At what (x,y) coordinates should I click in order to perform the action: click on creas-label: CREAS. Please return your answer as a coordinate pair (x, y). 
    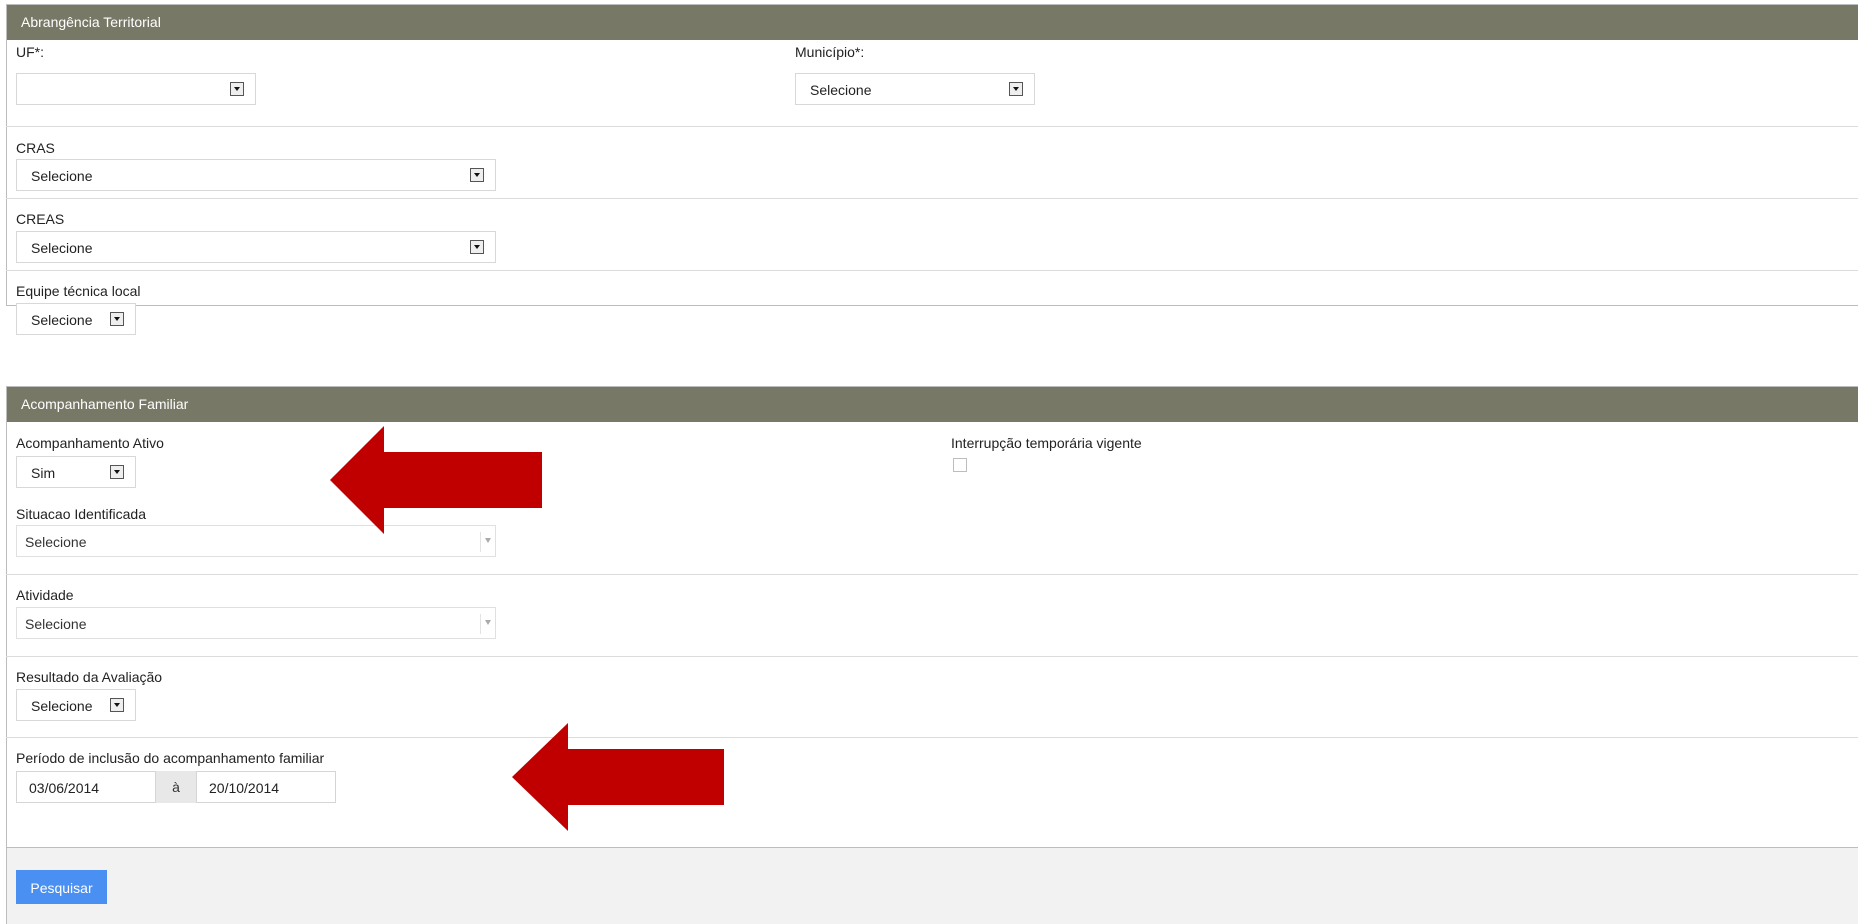
    Looking at the image, I should click on (40, 219).